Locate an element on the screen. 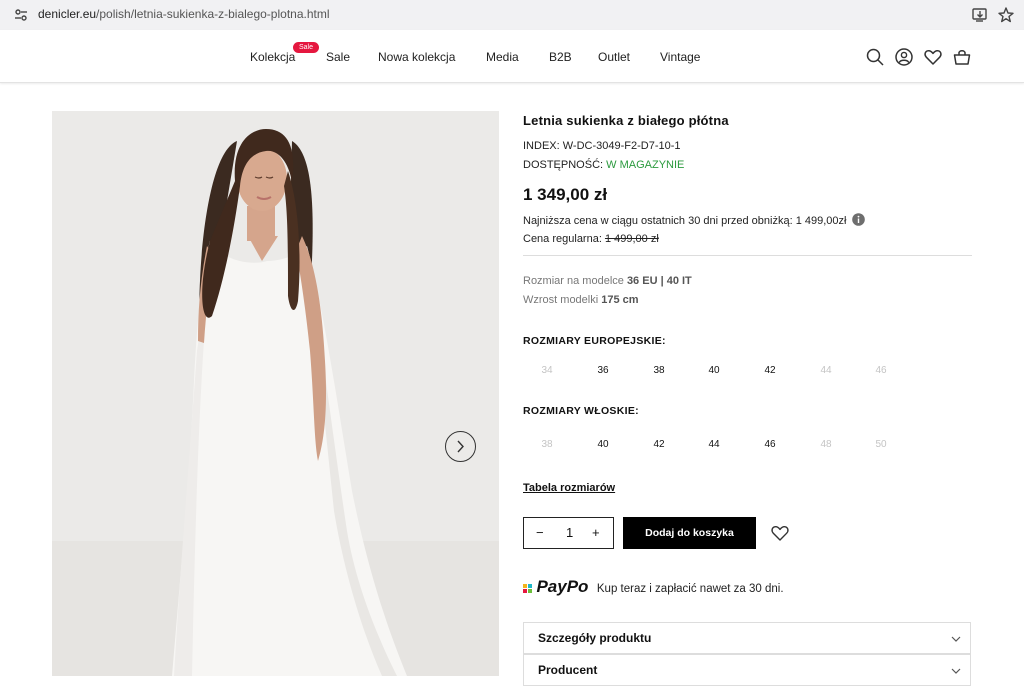 This screenshot has width=1024, height=686. accordion-producer: Producent is located at coordinates (747, 670).